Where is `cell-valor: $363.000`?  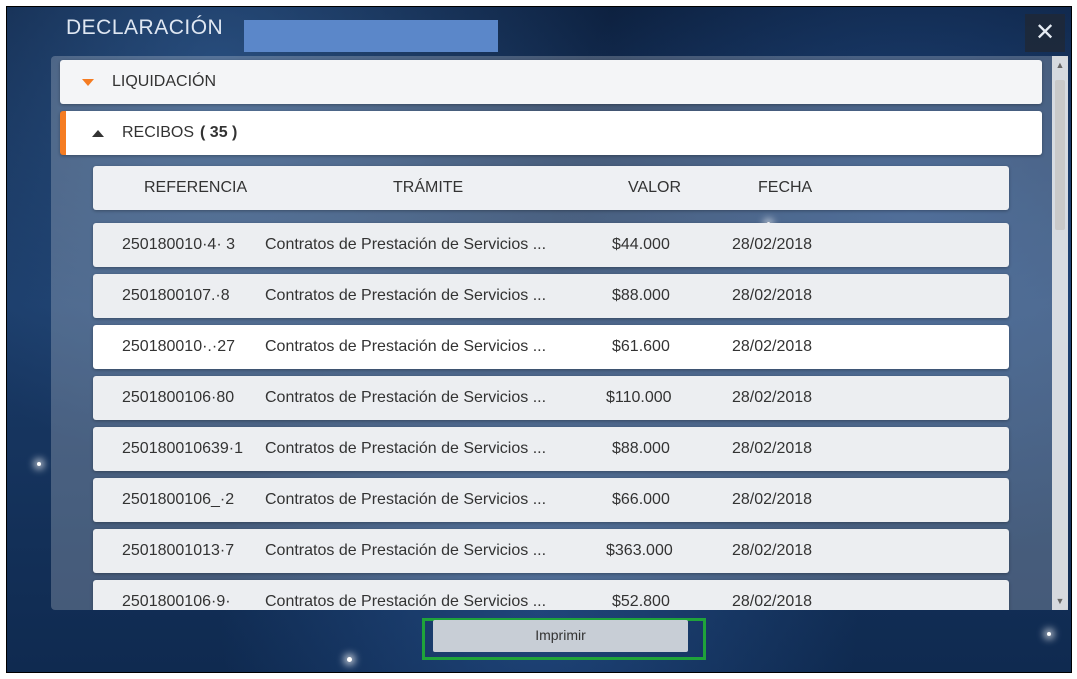 cell-valor: $363.000 is located at coordinates (639, 550).